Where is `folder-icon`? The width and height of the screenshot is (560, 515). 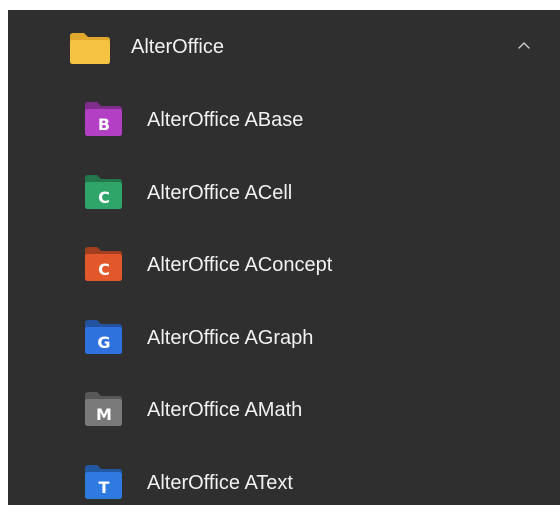 folder-icon is located at coordinates (90, 48).